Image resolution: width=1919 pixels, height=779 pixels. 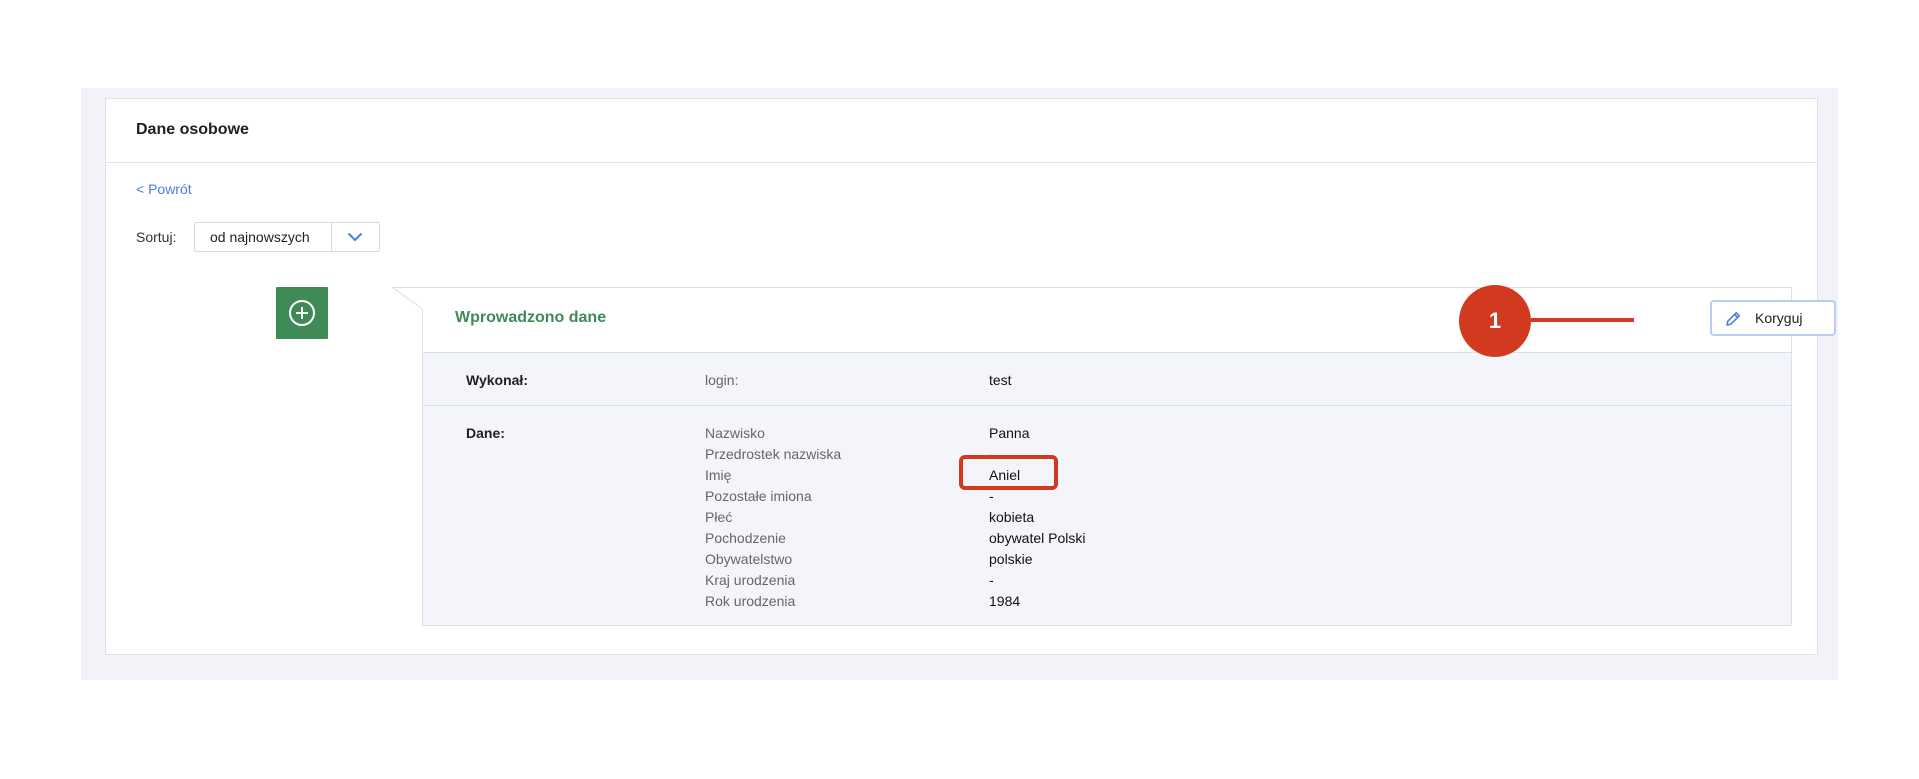 What do you see at coordinates (735, 433) in the screenshot?
I see `field-key: Nazwisko` at bounding box center [735, 433].